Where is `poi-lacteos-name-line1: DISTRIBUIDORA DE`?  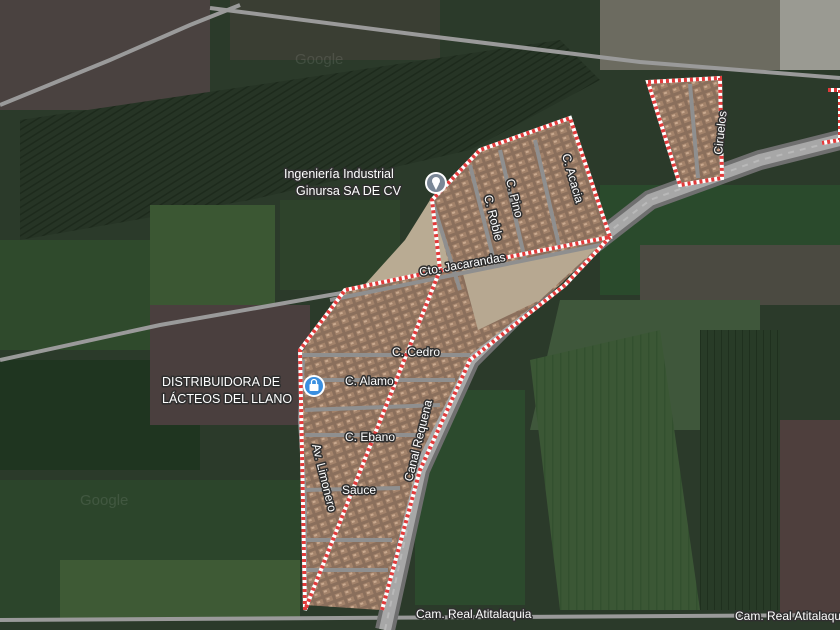
poi-lacteos-name-line1: DISTRIBUIDORA DE is located at coordinates (221, 382).